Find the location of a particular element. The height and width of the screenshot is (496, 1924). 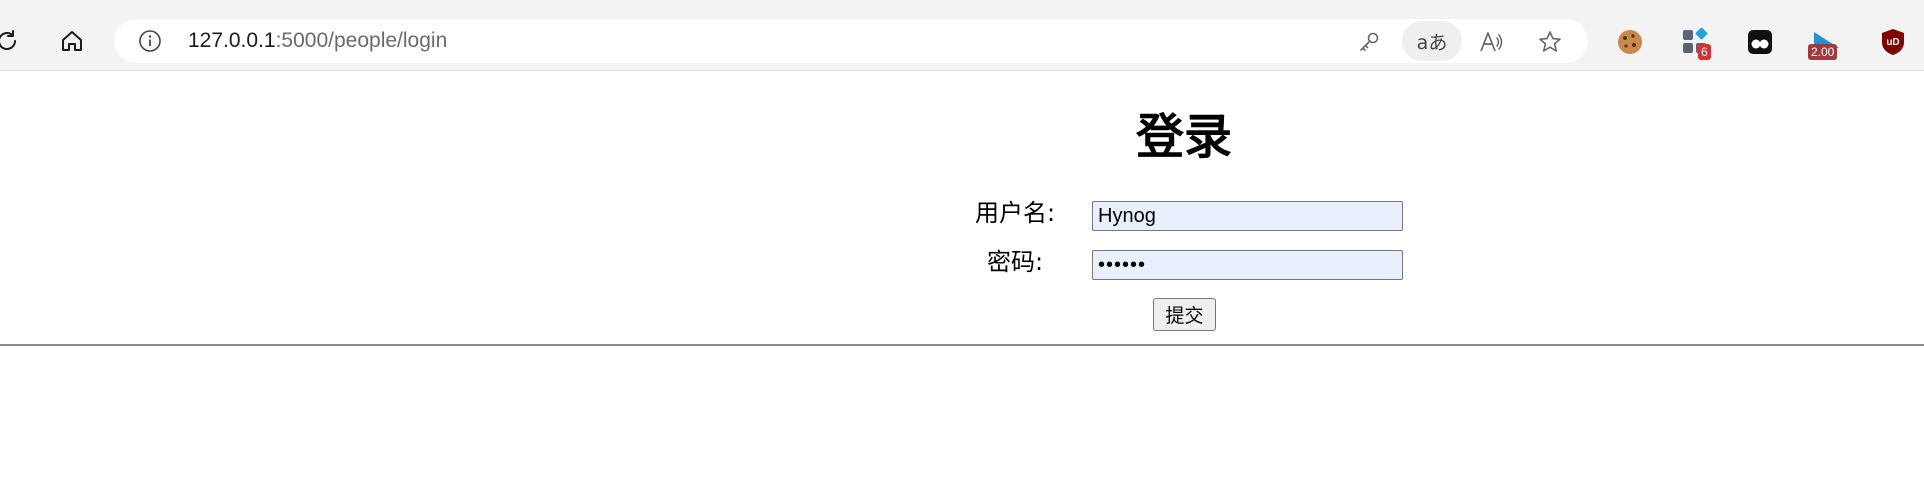

password-label: 密码: is located at coordinates (1015, 262).